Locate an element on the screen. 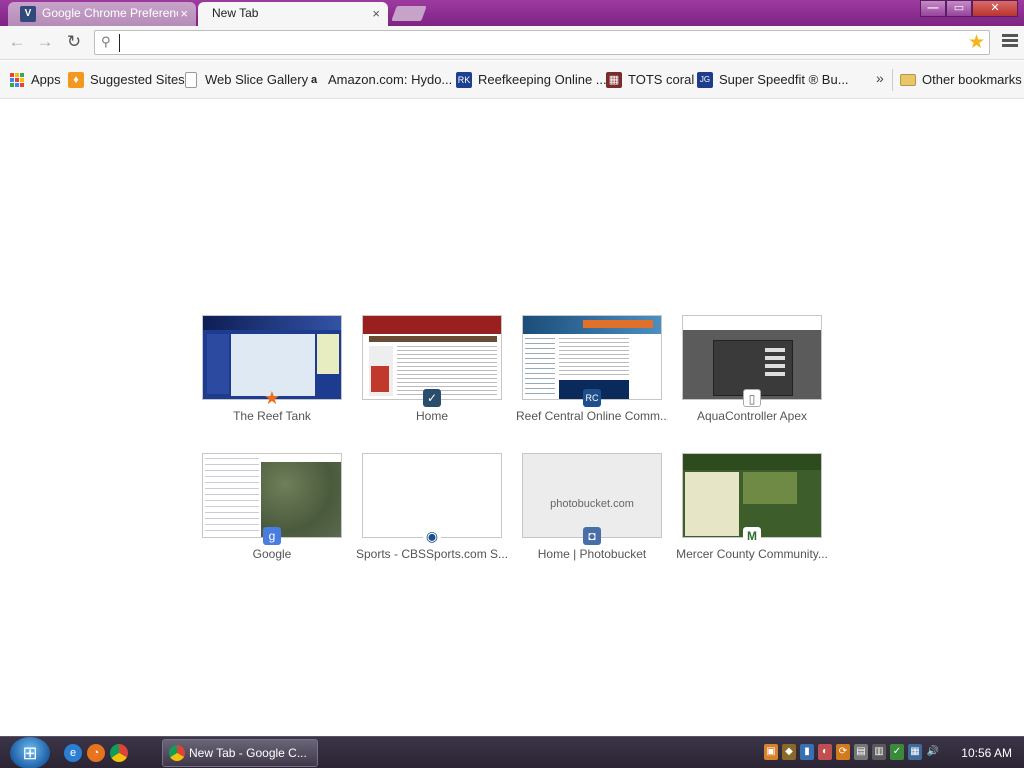 This screenshot has width=1024, height=768. tile-title: The Reef Tank is located at coordinates (272, 416).